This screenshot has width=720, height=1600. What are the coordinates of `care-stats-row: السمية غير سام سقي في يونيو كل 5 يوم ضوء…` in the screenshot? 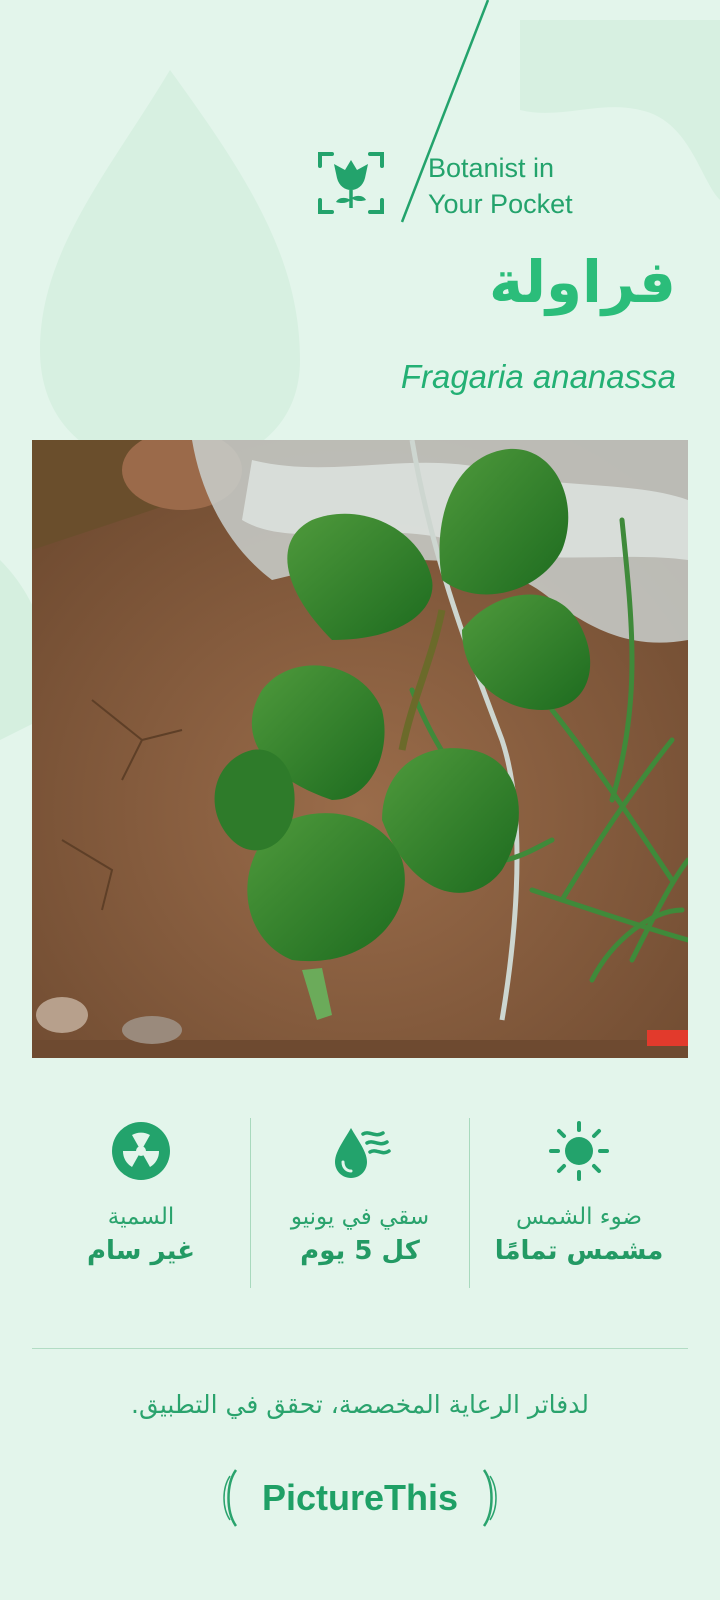 It's located at (360, 1203).